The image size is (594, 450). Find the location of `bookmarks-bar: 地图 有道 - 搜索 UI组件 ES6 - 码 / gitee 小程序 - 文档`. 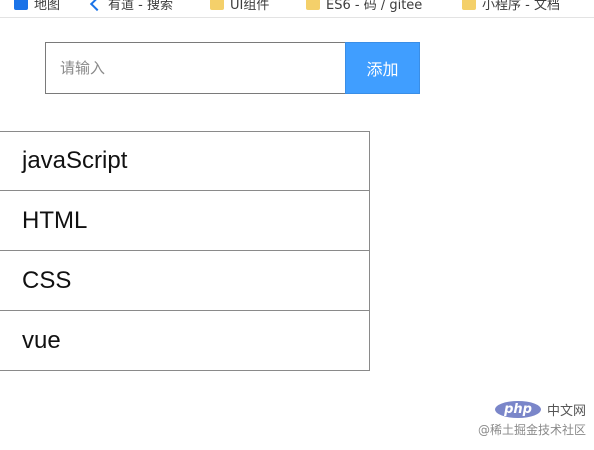

bookmarks-bar: 地图 有道 - 搜索 UI组件 ES6 - 码 / gitee 小程序 - 文档 is located at coordinates (297, 9).